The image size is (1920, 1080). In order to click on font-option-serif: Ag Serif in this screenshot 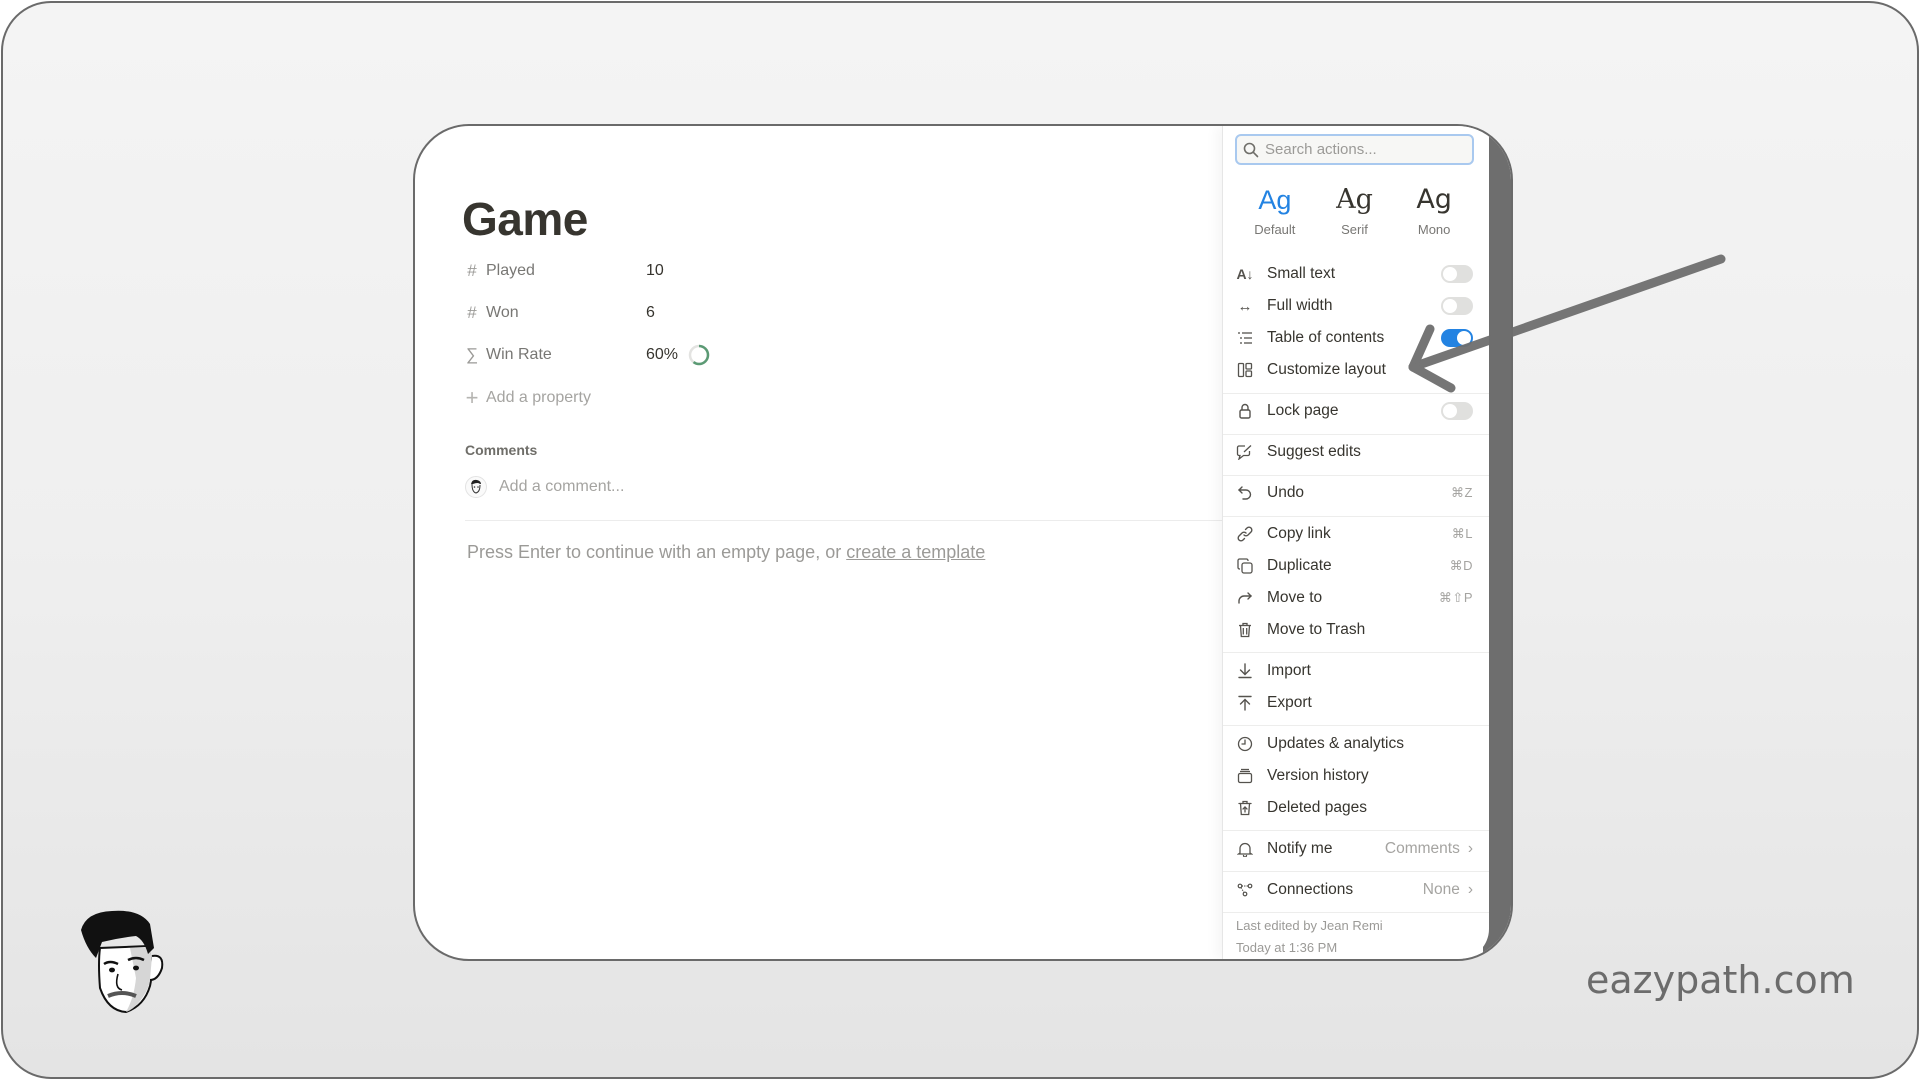, I will do `click(1354, 210)`.